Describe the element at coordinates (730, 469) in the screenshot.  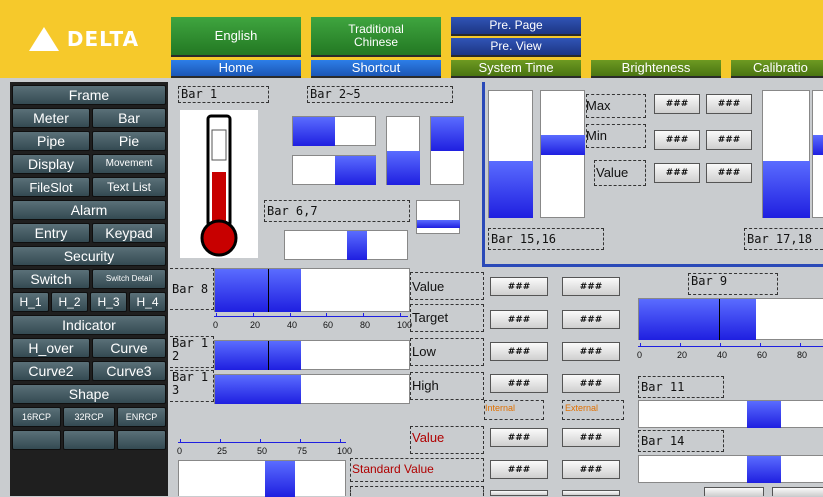
I see `bar14` at that location.